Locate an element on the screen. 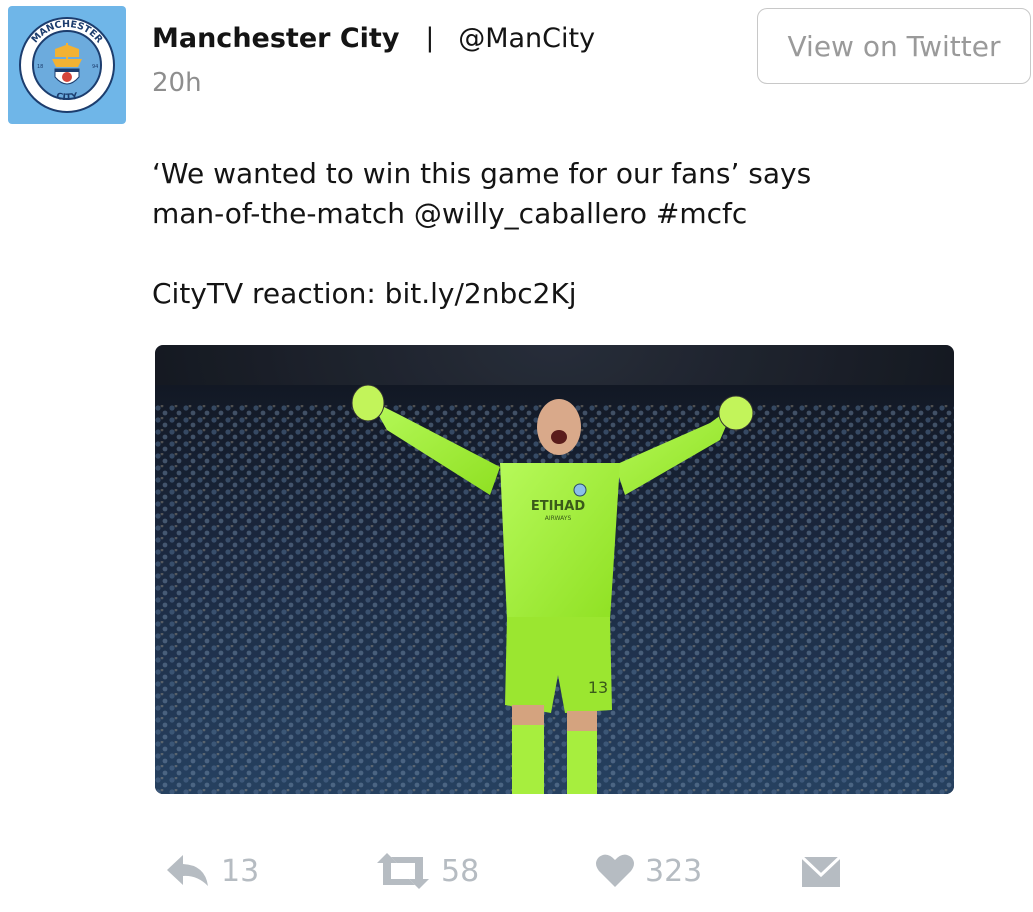 The image size is (1033, 912). badge-year-left: 18 is located at coordinates (40, 67).